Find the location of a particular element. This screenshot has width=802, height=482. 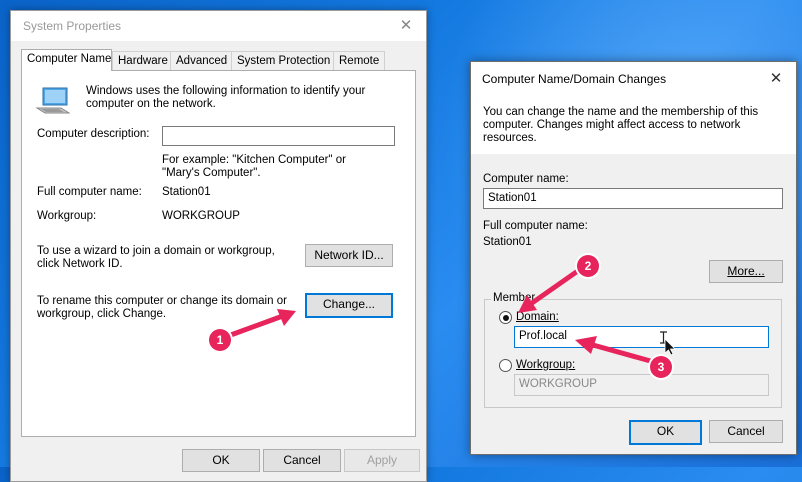

workgroup-label-text: Workgroup: is located at coordinates (546, 365).